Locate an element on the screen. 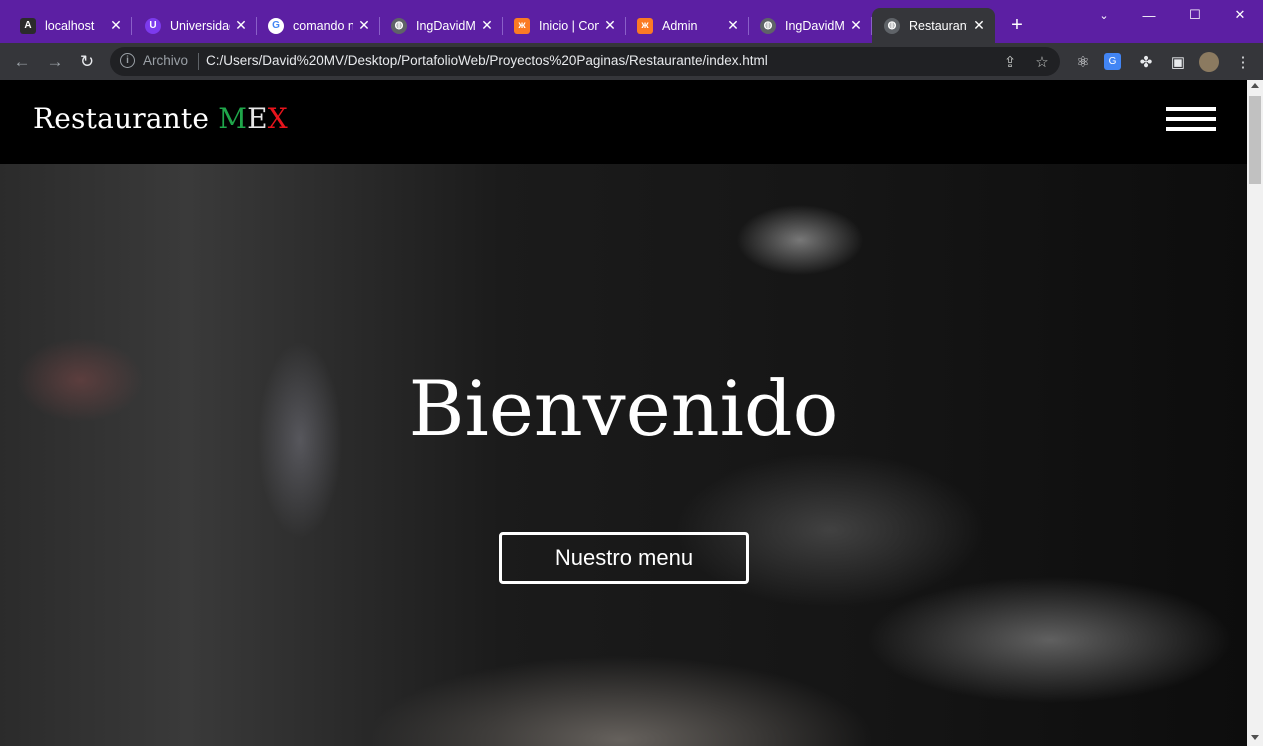 Image resolution: width=1263 pixels, height=746 pixels. scroll-up-icon is located at coordinates (1255, 85).